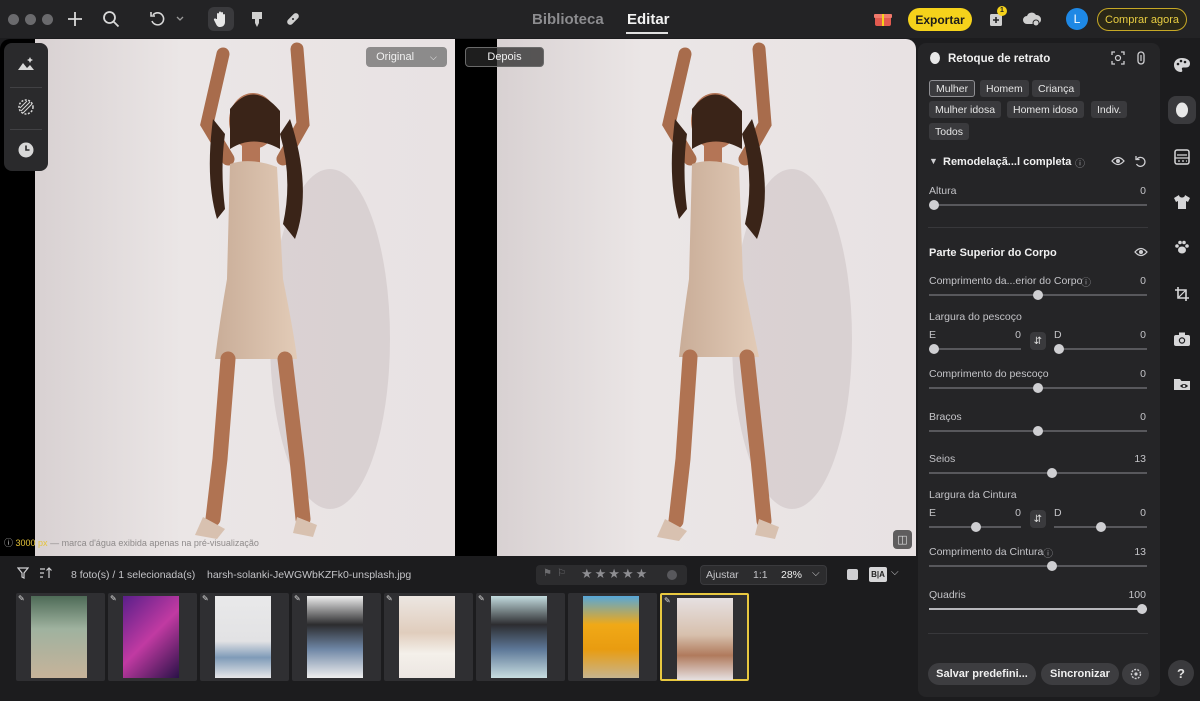 The height and width of the screenshot is (701, 1200). What do you see at coordinates (965, 109) in the screenshot?
I see `preset-chip-mulher-idosa: Mulher idosa` at bounding box center [965, 109].